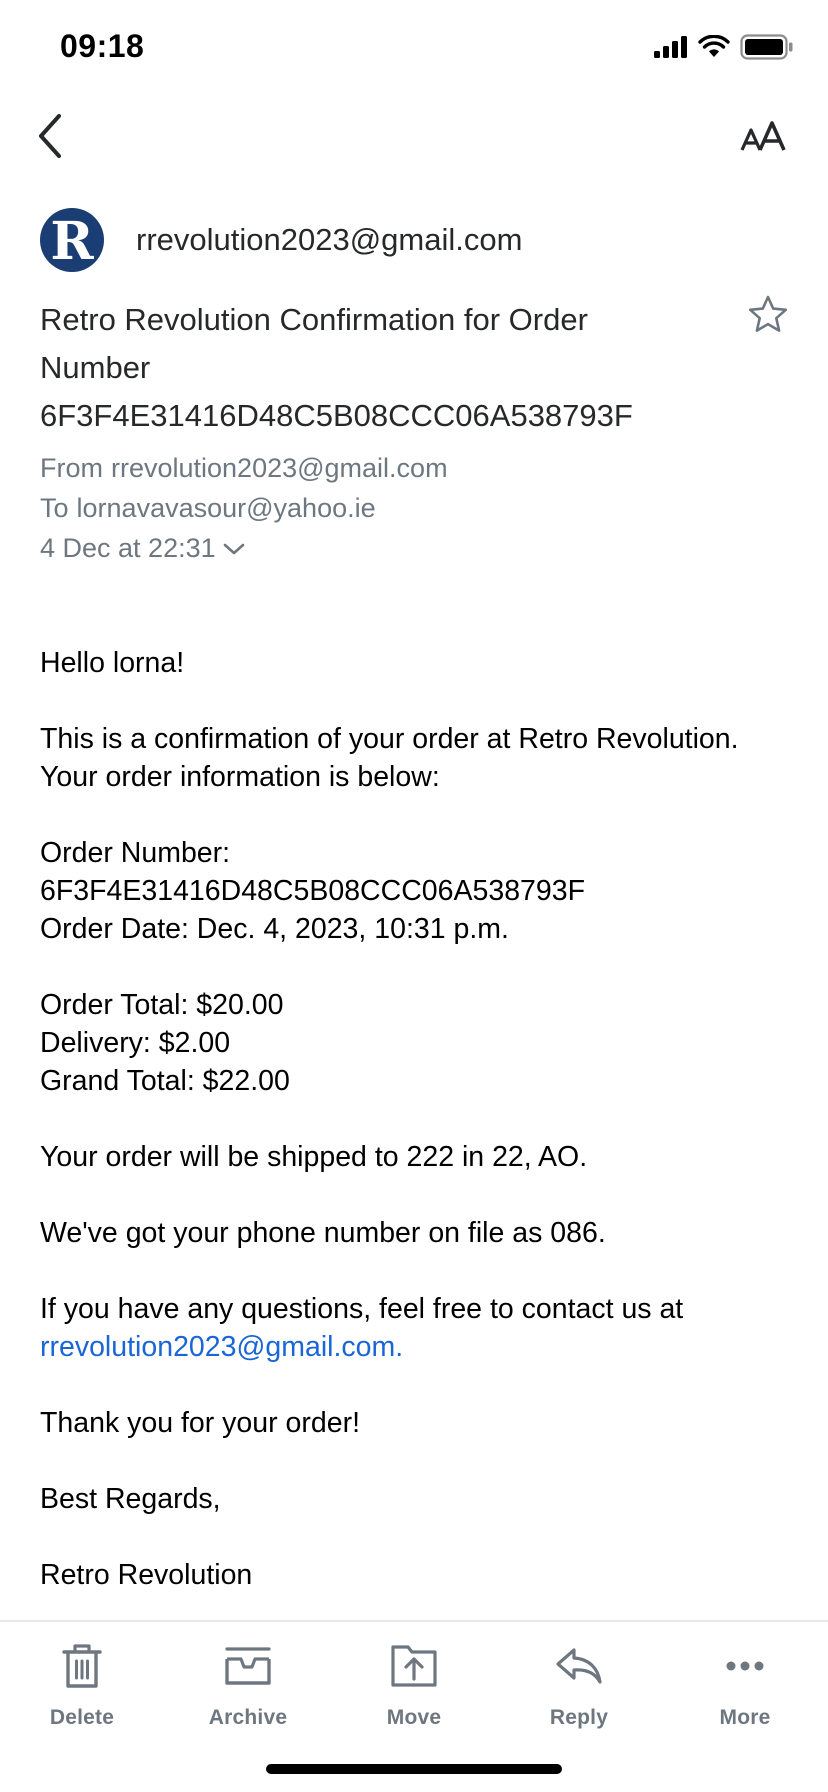 Image resolution: width=828 pixels, height=1792 pixels. I want to click on archive-label: Archive, so click(248, 1717).